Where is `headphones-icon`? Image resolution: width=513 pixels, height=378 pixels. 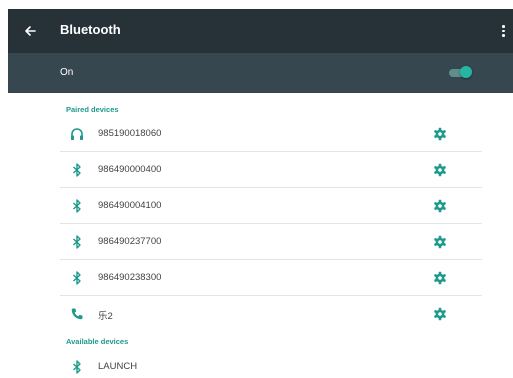
headphones-icon is located at coordinates (77, 134).